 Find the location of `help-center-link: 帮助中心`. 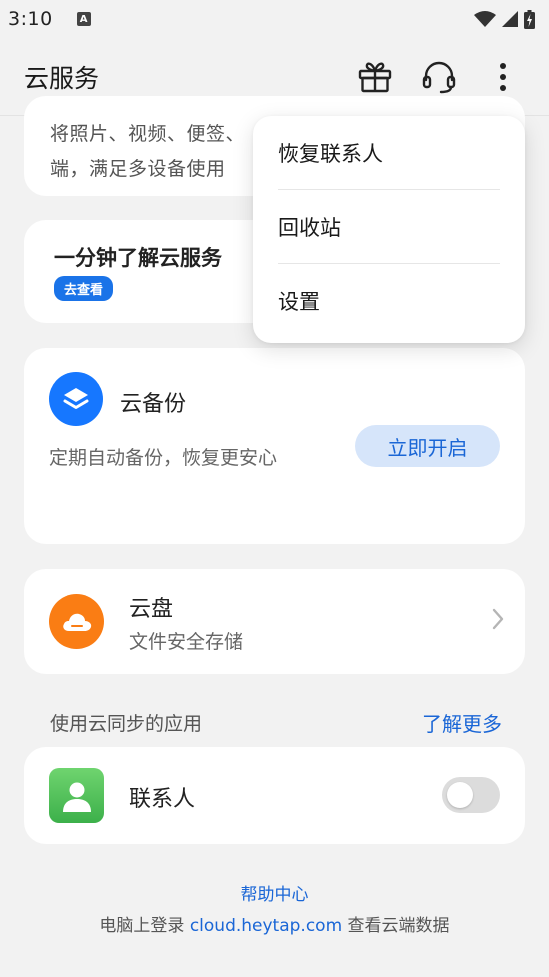

help-center-link: 帮助中心 is located at coordinates (274, 892).